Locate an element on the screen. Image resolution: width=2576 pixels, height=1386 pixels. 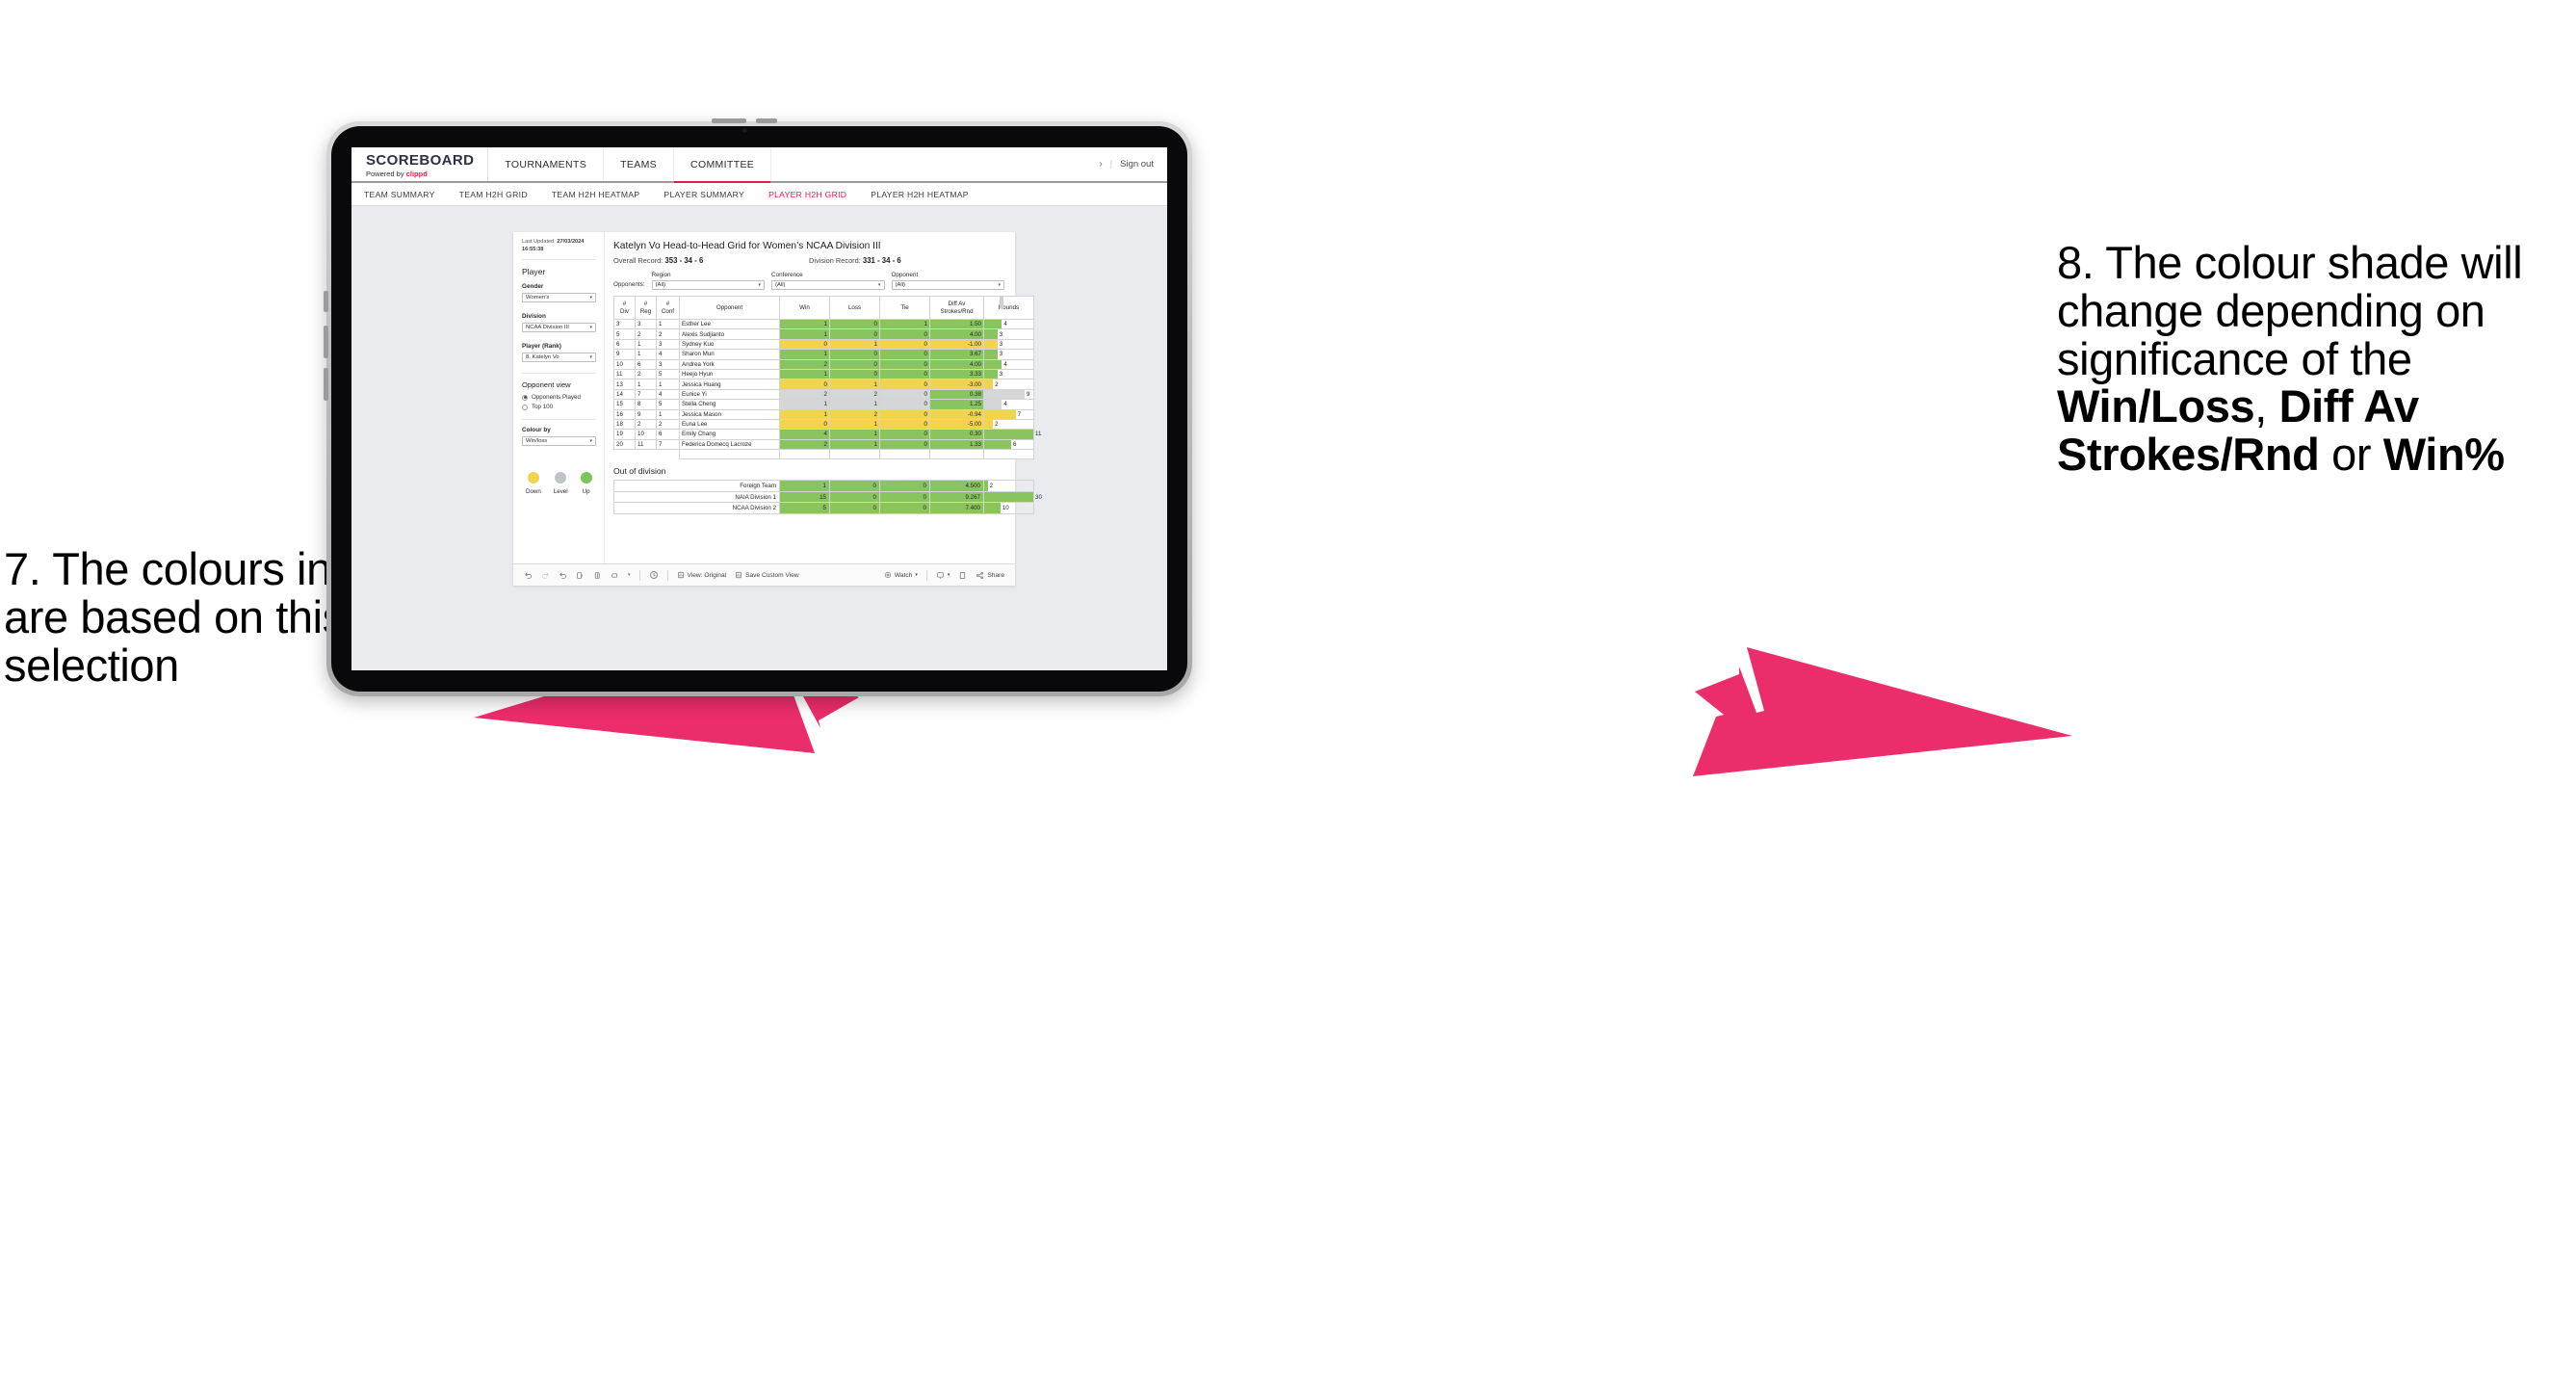
fullscreen-icon is located at coordinates (962, 575).